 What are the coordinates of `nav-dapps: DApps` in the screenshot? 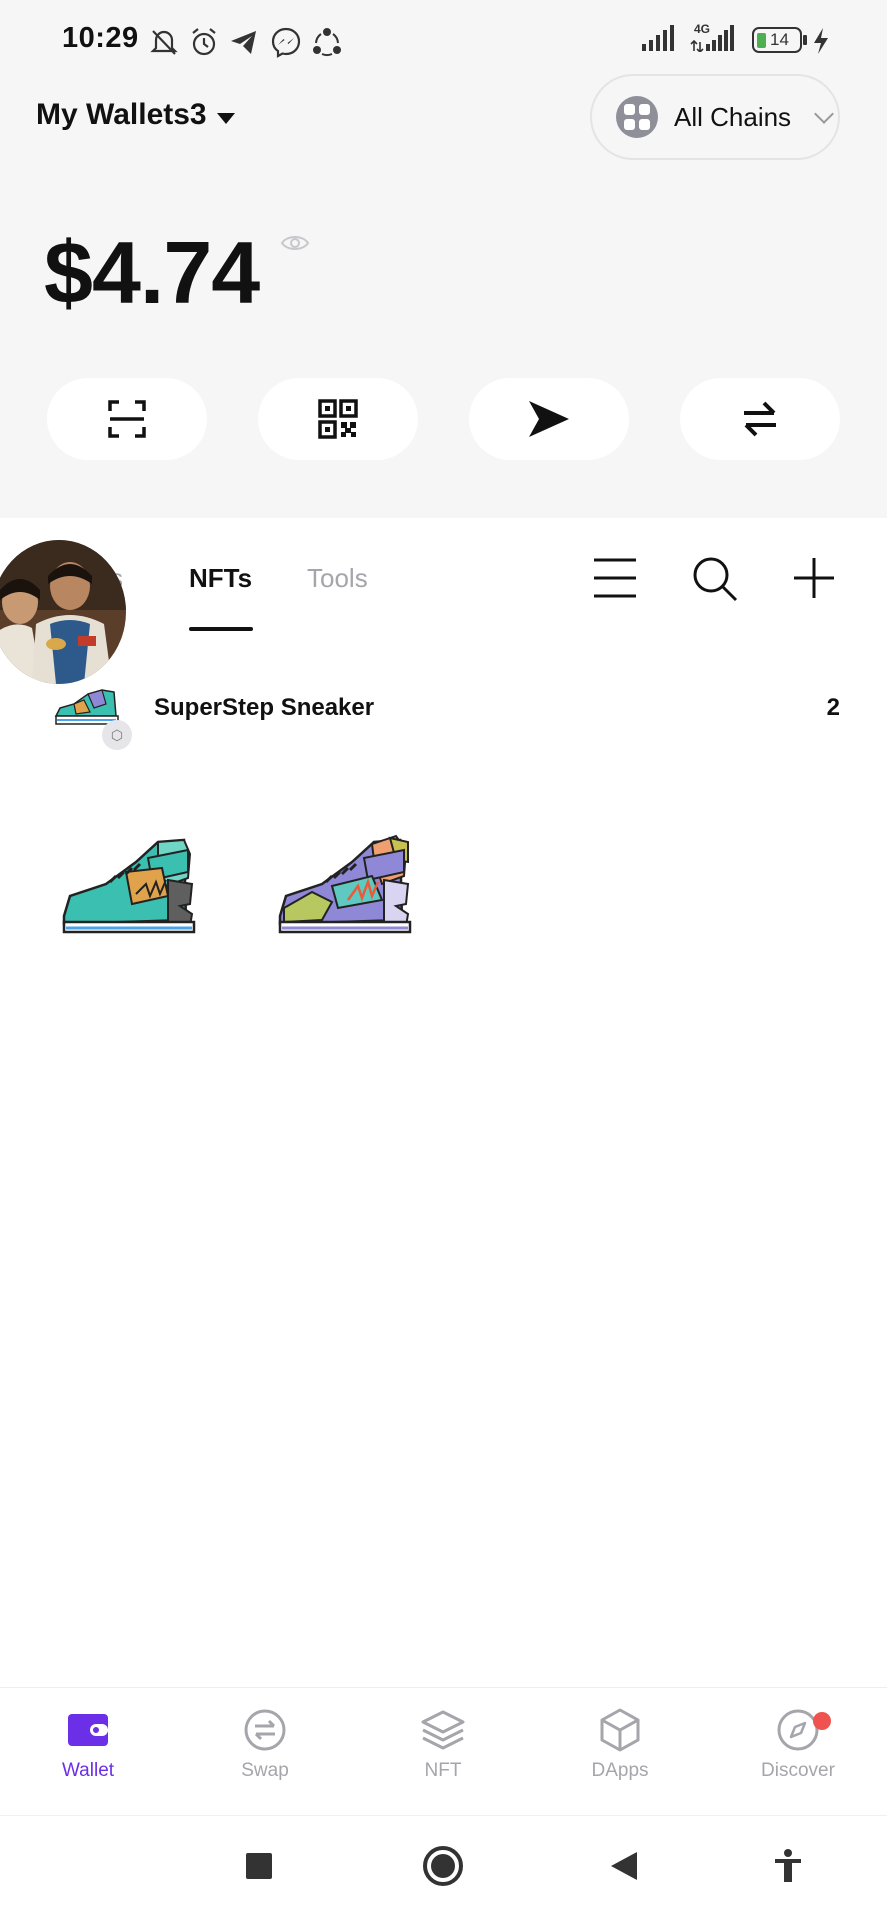 It's located at (620, 1744).